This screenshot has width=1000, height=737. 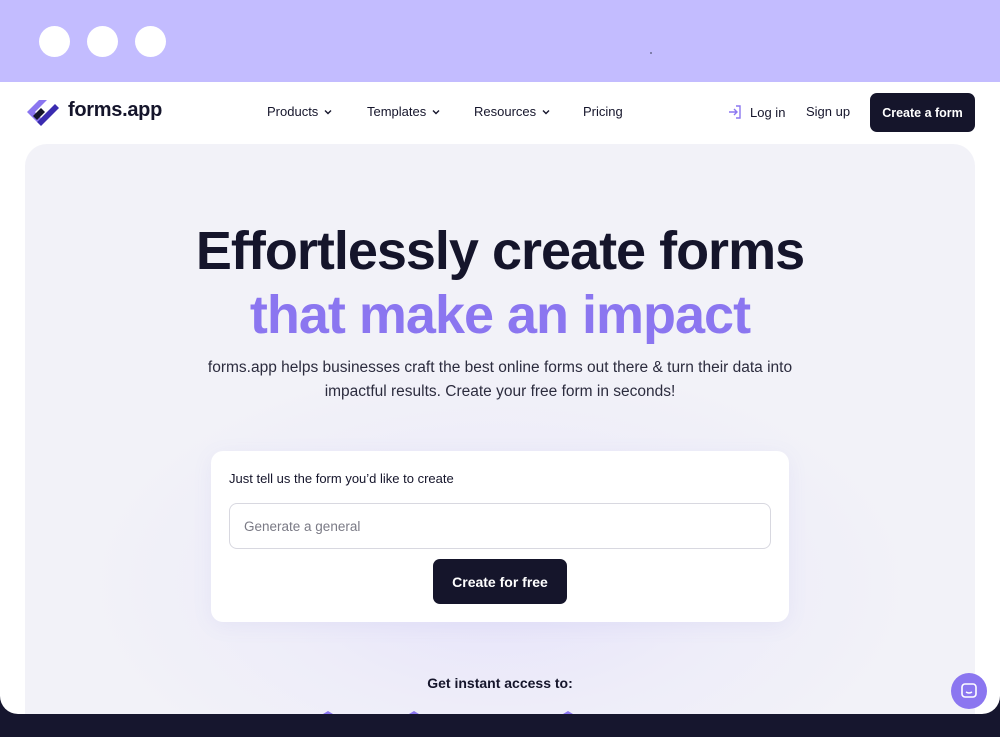 What do you see at coordinates (43, 112) in the screenshot?
I see `brand-logo-icon` at bounding box center [43, 112].